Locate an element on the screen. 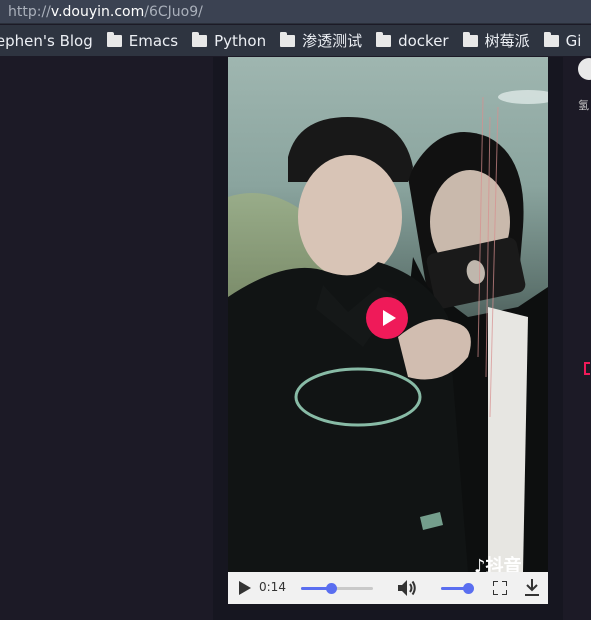 This screenshot has height=620, width=591. bookmark-folder-python: Python is located at coordinates (229, 40).